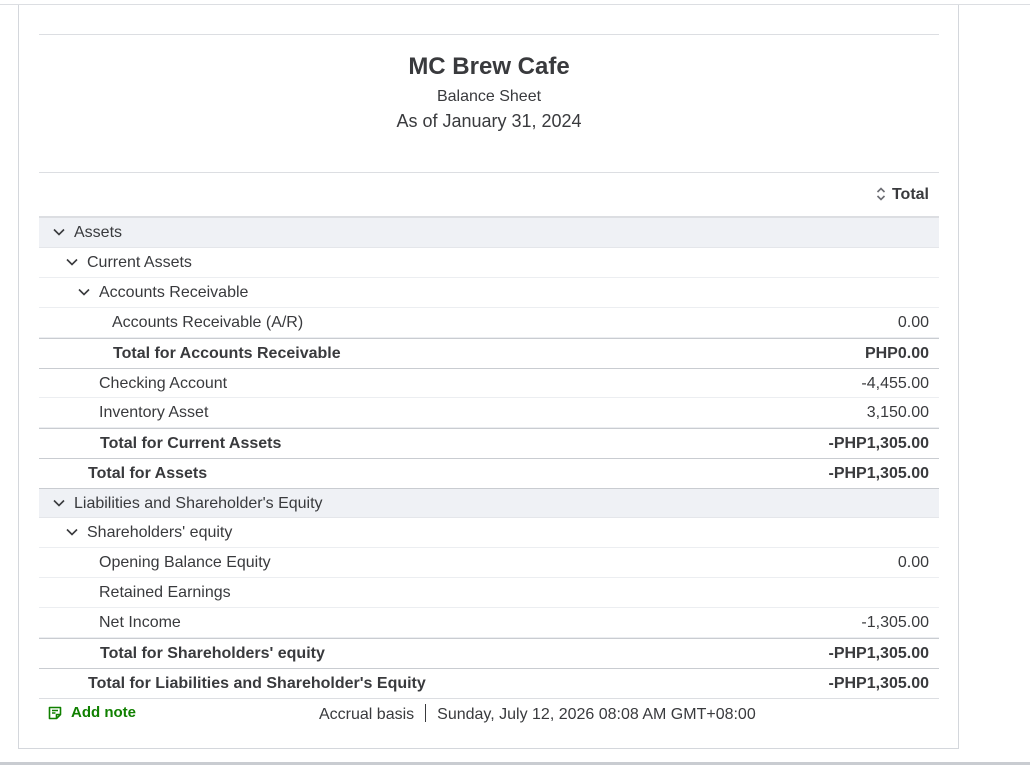 The image size is (1030, 765). Describe the element at coordinates (895, 384) in the screenshot. I see `row-amount: -4,455.00` at that location.